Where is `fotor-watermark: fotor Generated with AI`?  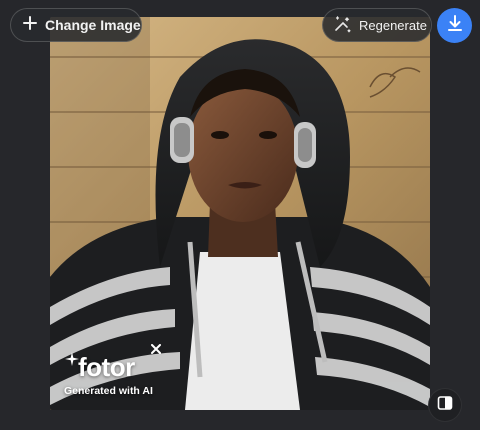
fotor-watermark: fotor Generated with AI is located at coordinates (112, 377).